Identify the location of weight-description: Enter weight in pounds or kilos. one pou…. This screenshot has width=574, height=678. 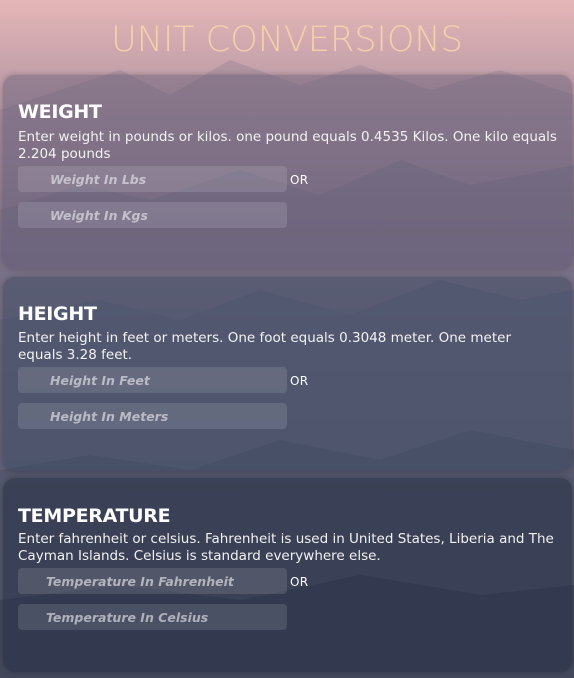
(287, 145).